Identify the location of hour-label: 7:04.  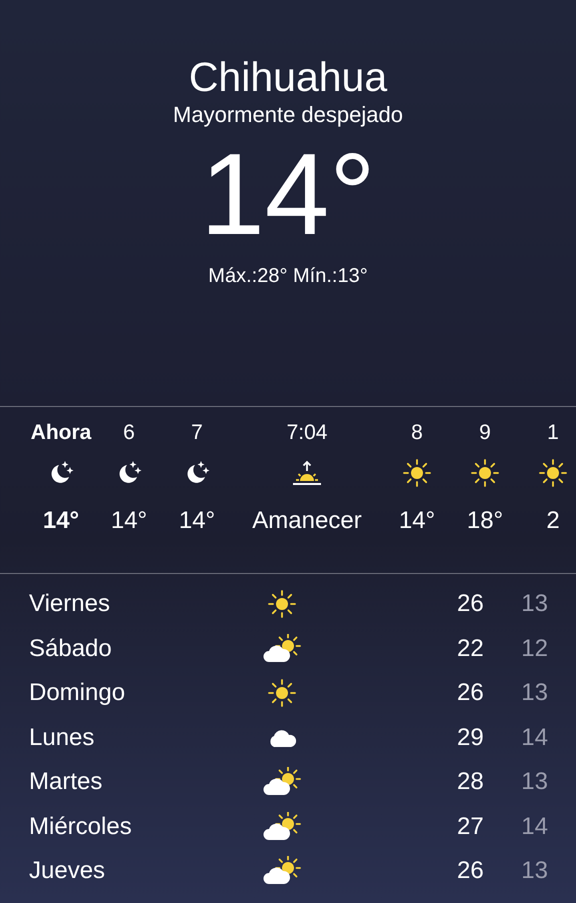
(307, 433).